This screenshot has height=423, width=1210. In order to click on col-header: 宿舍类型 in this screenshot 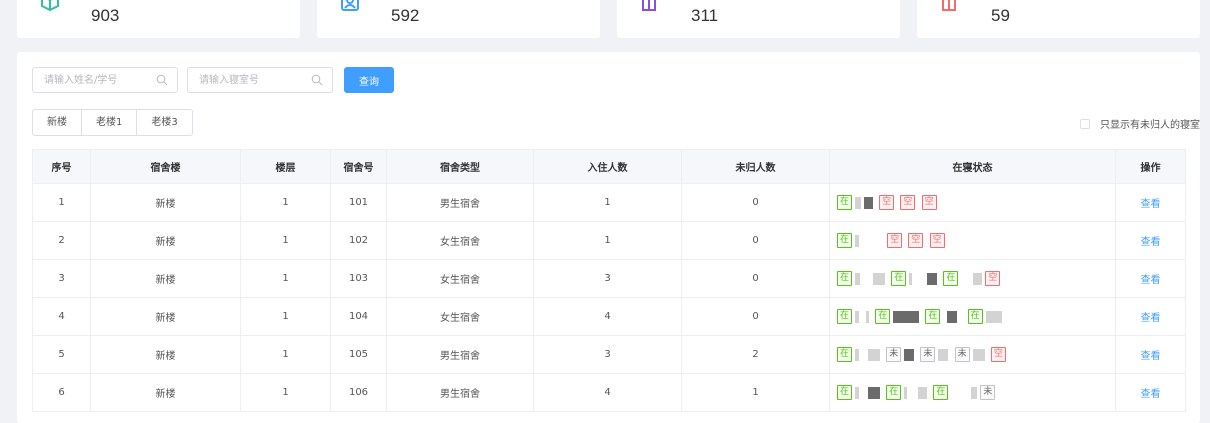, I will do `click(460, 166)`.